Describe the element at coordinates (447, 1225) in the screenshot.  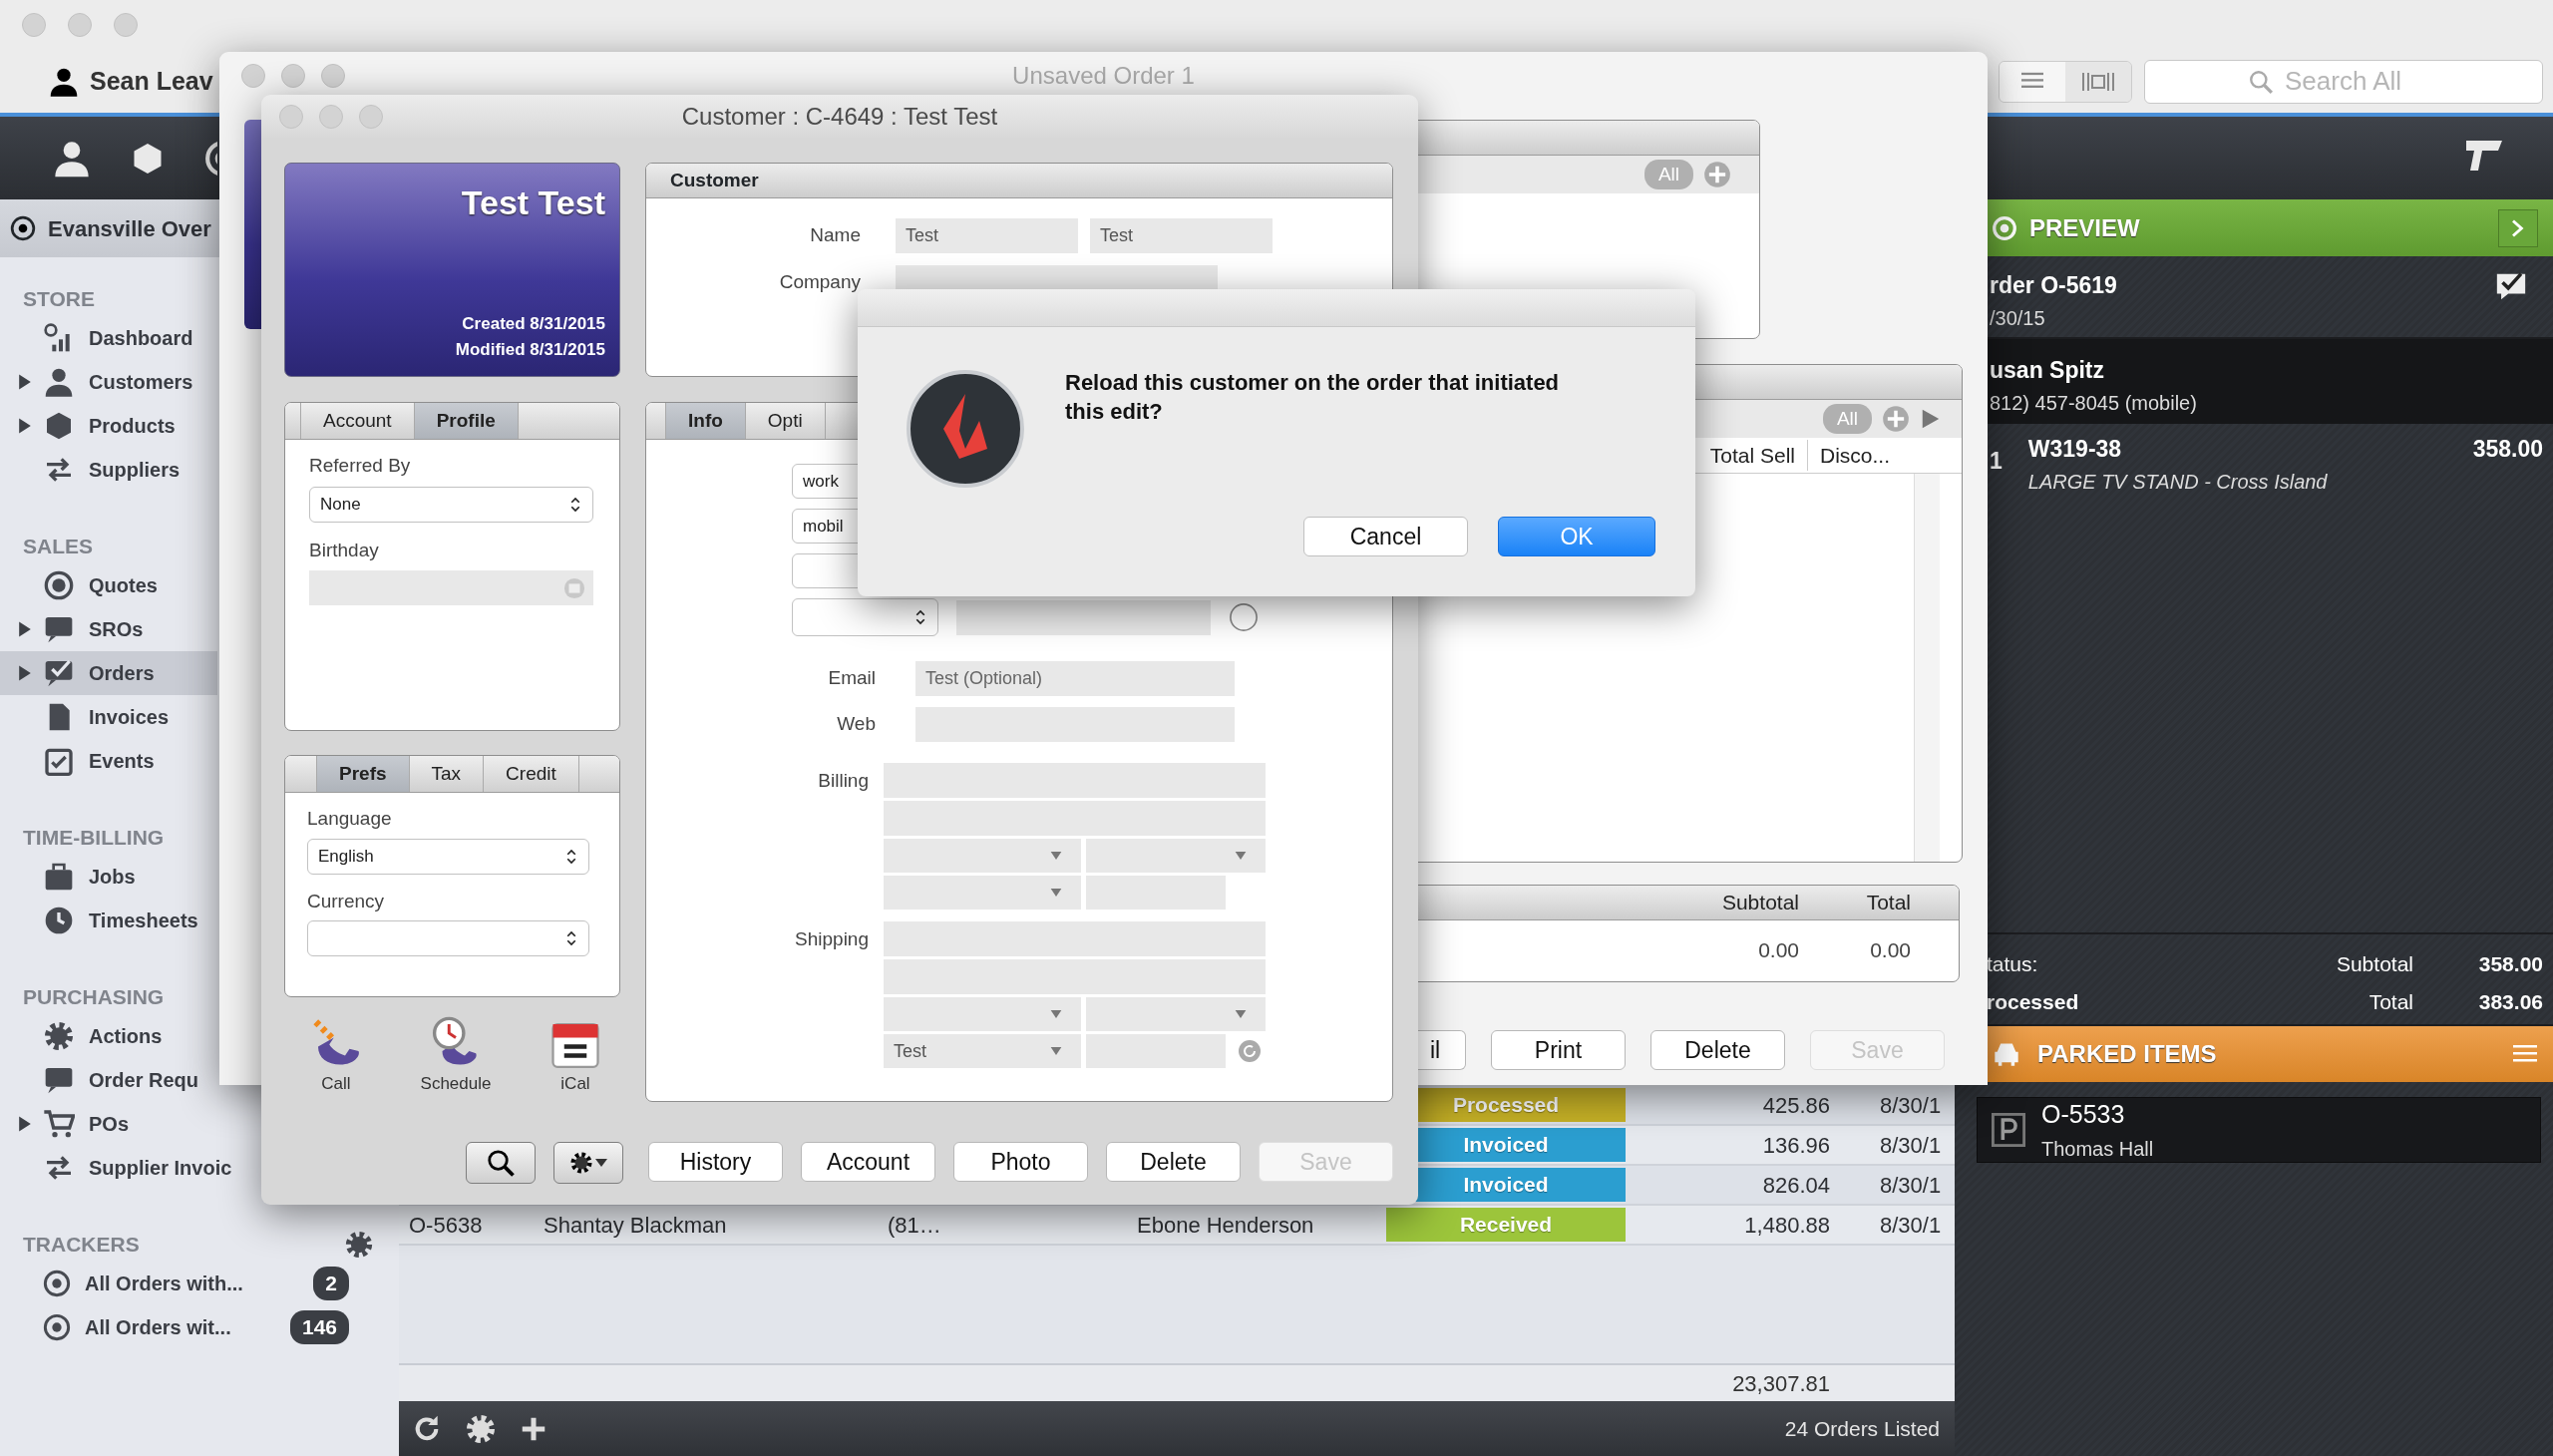
I see `table-cell-text: O-5638` at that location.